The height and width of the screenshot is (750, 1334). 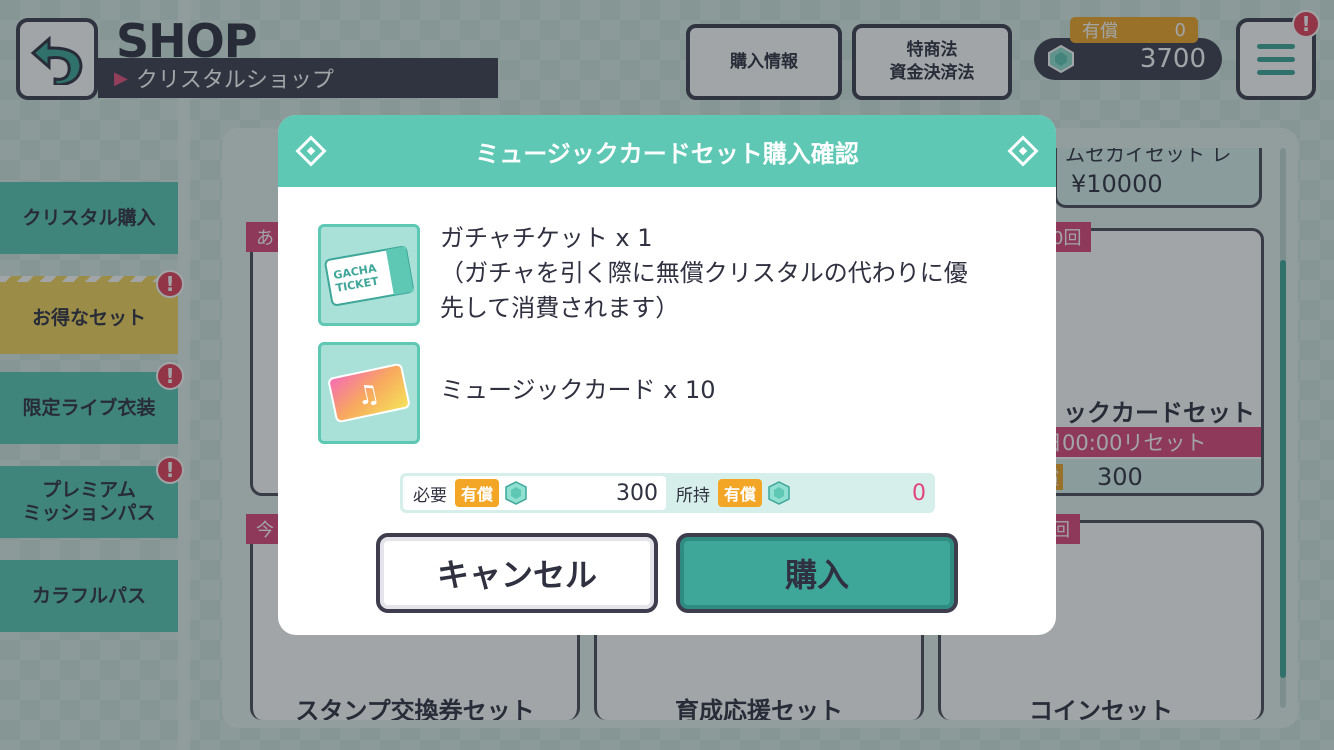 What do you see at coordinates (534, 493) in the screenshot?
I see `required-cost: 必要 有償 300` at bounding box center [534, 493].